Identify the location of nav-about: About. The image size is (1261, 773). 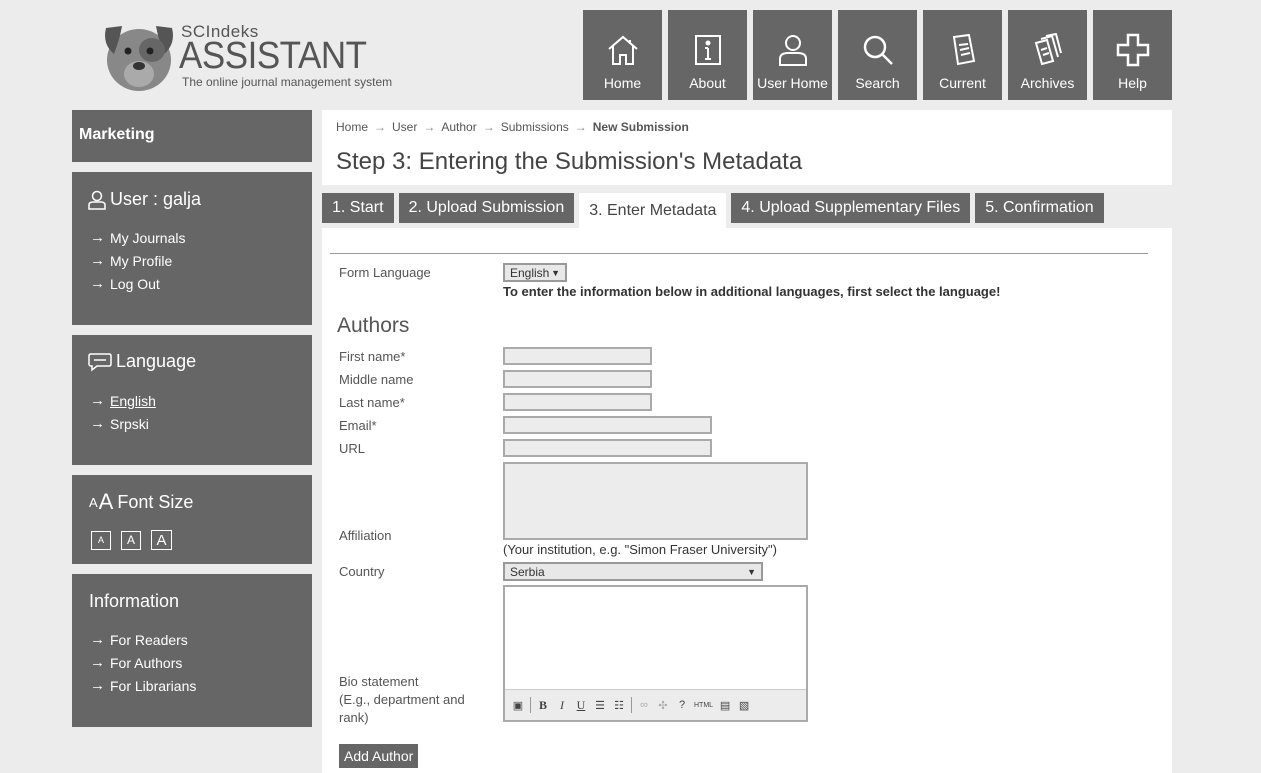
(707, 55).